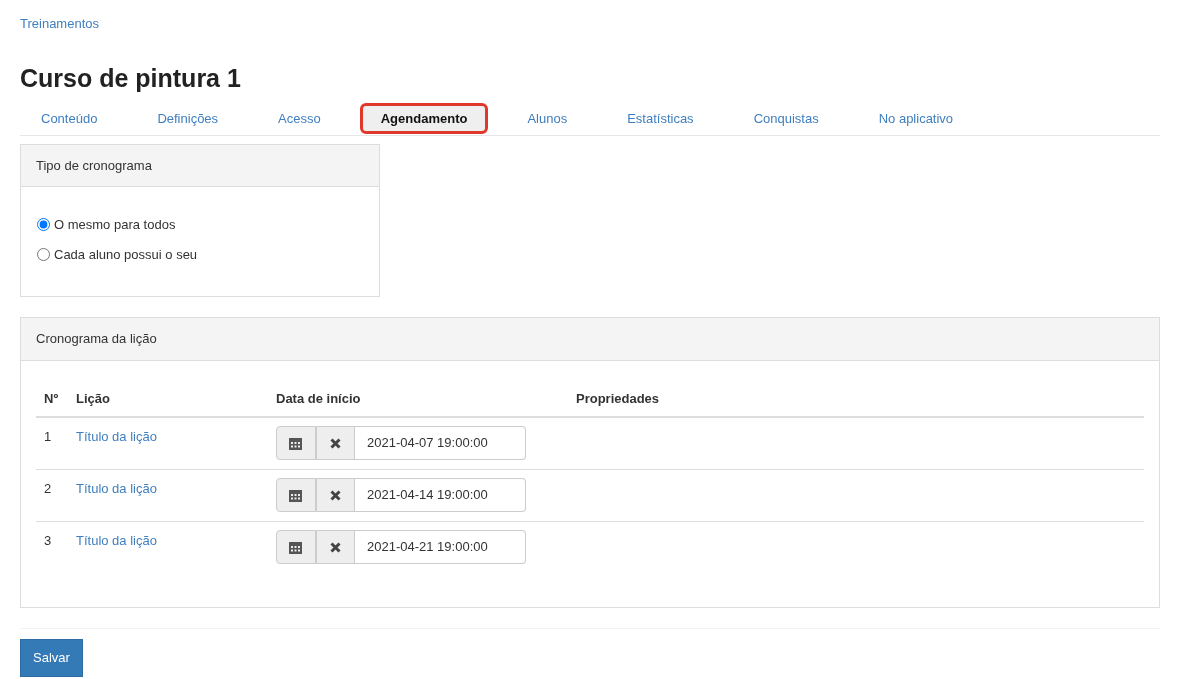 The width and height of the screenshot is (1191, 679). Describe the element at coordinates (52, 398) in the screenshot. I see `column-header: Nº` at that location.